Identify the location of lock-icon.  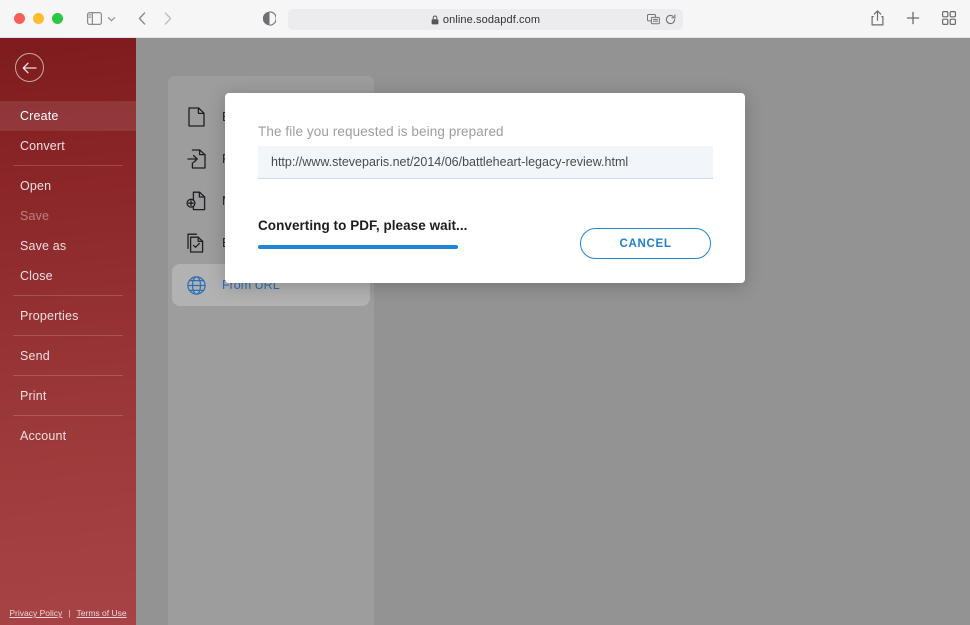
(435, 20).